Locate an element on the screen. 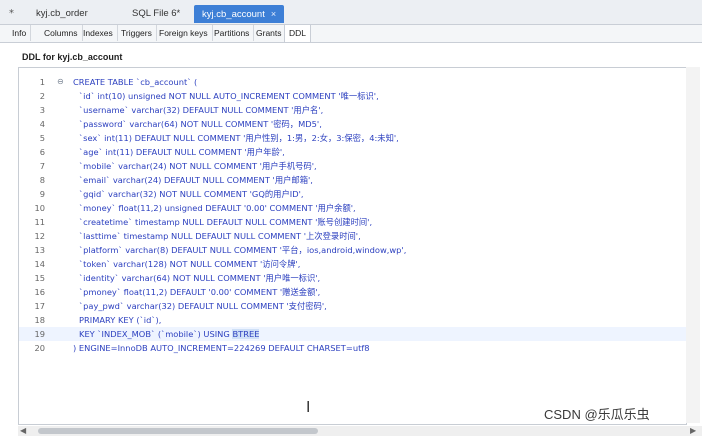 The width and height of the screenshot is (702, 436). tab-ddl: DDL is located at coordinates (298, 33).